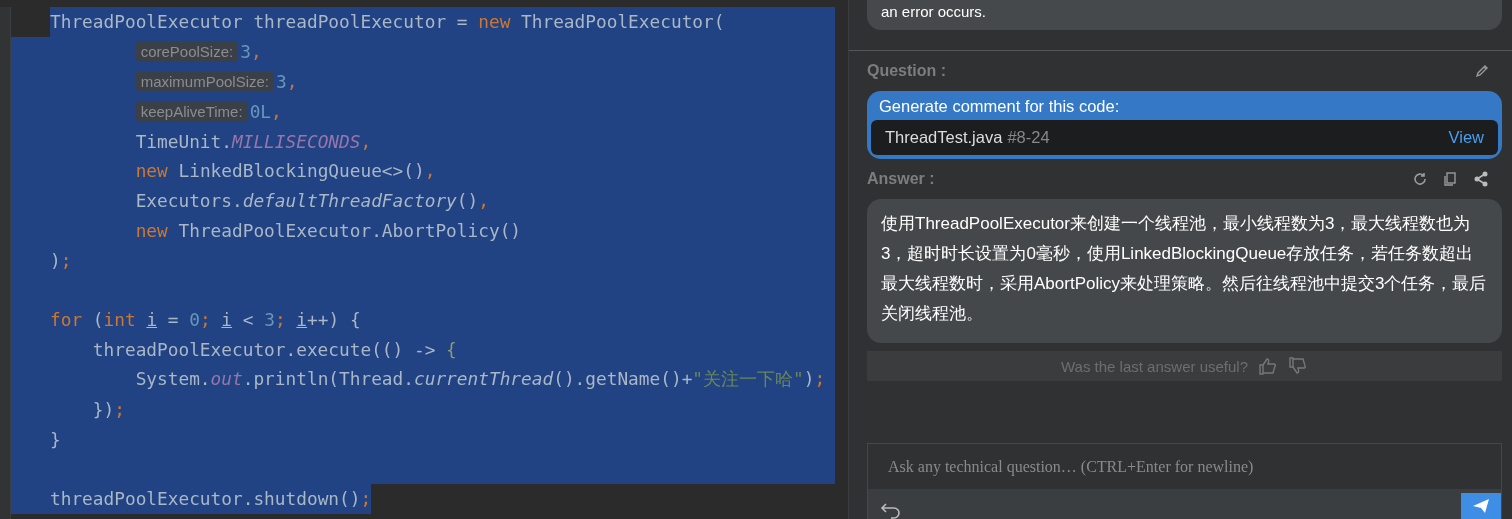  Describe the element at coordinates (999, 106) in the screenshot. I see `question-text: Generate comment for this code:` at that location.